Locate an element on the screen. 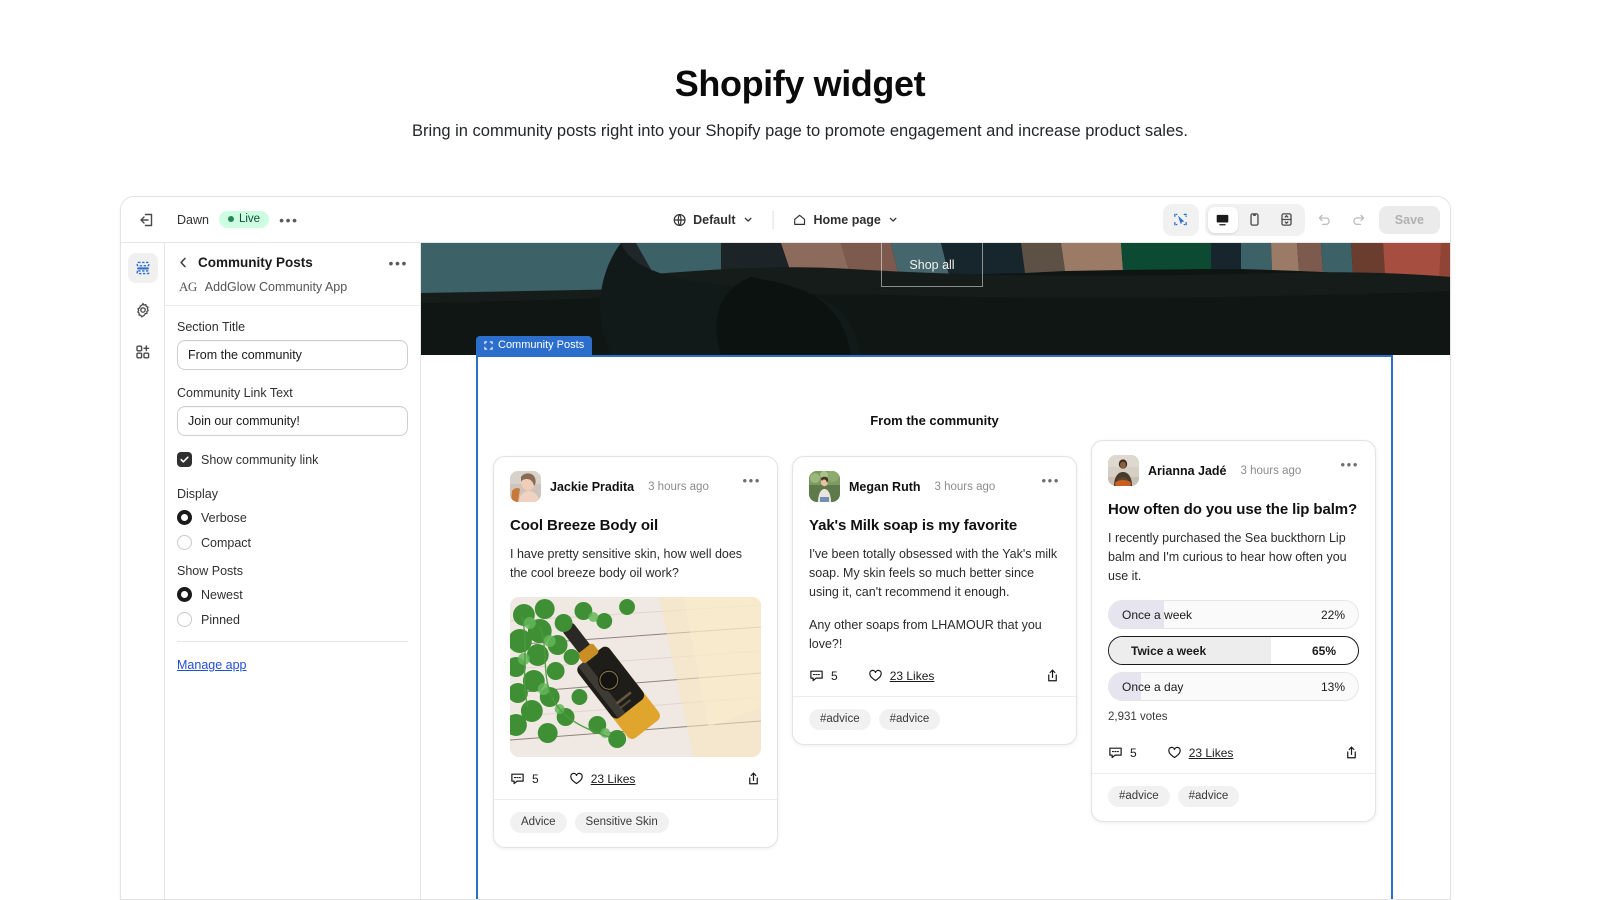 The height and width of the screenshot is (900, 1600). locale-selector: Default is located at coordinates (712, 220).